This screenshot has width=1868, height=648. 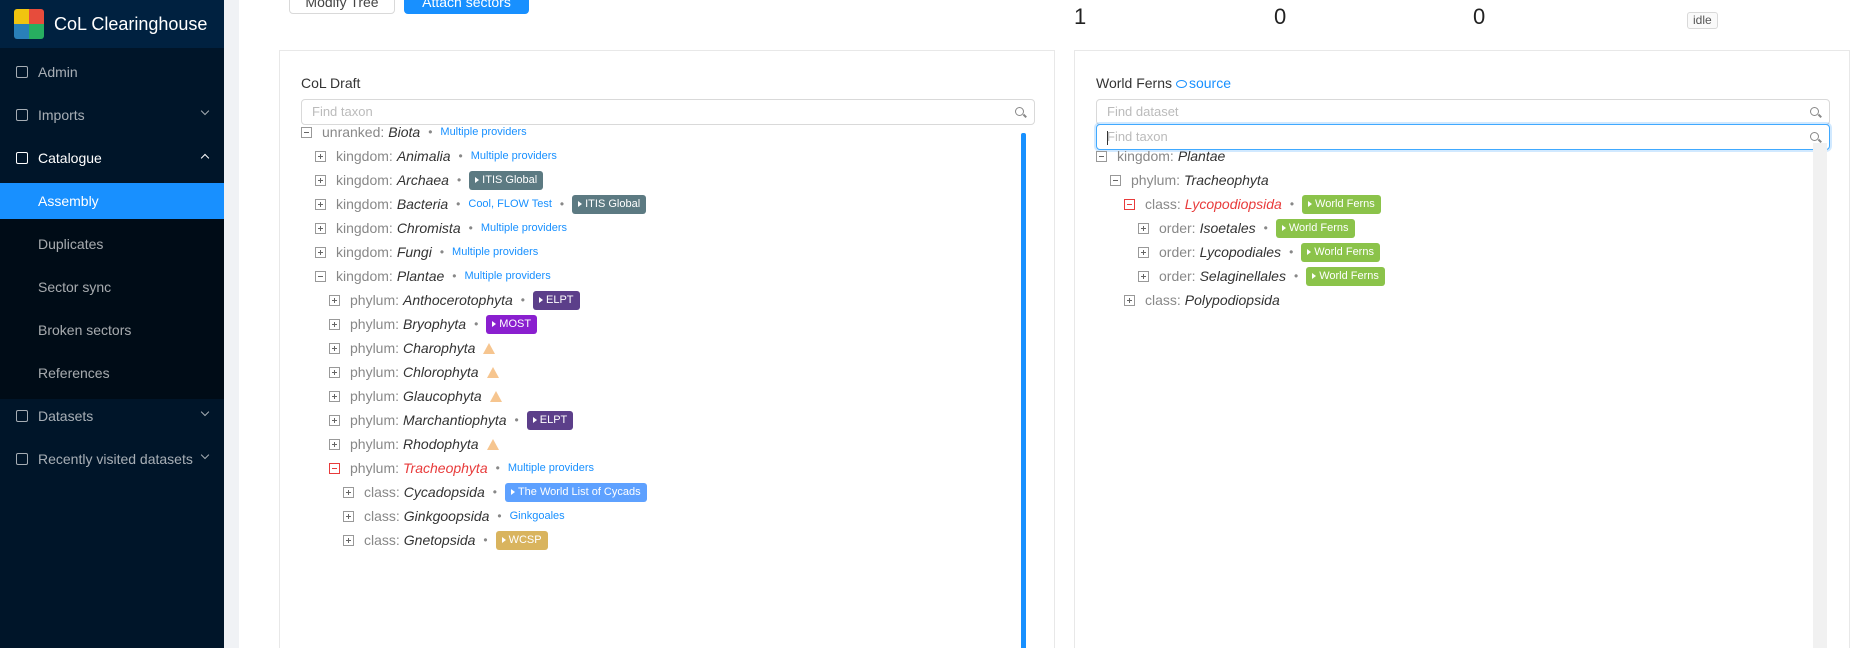 What do you see at coordinates (1240, 252) in the screenshot?
I see `taxon-name: Lycopodiales` at bounding box center [1240, 252].